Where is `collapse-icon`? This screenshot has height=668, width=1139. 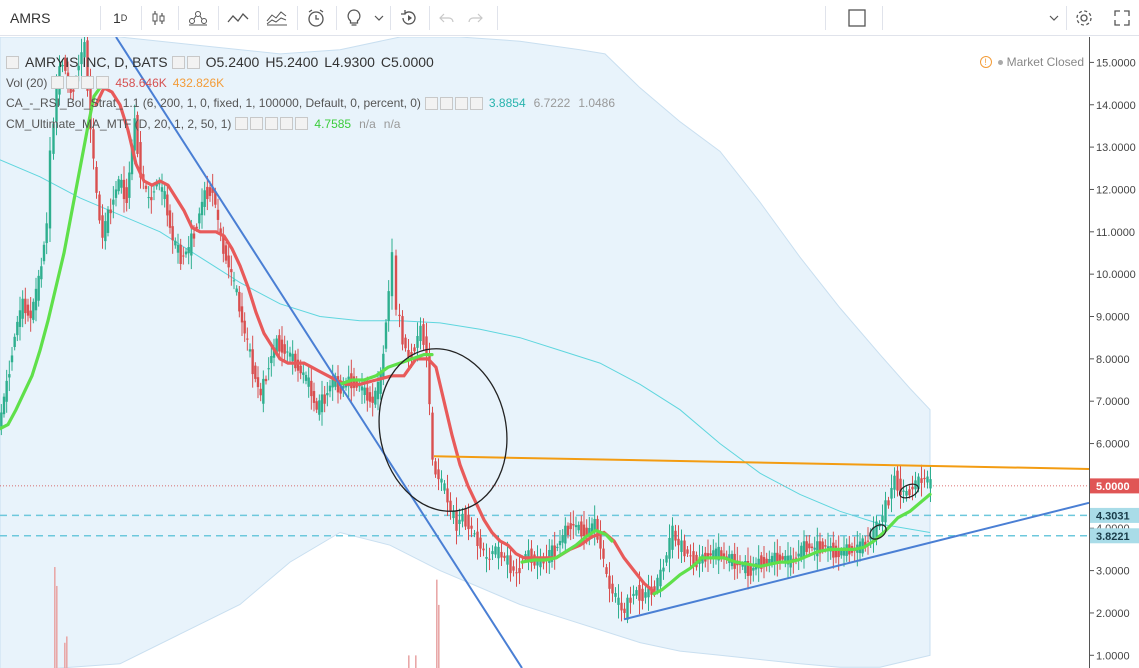 collapse-icon is located at coordinates (13, 62).